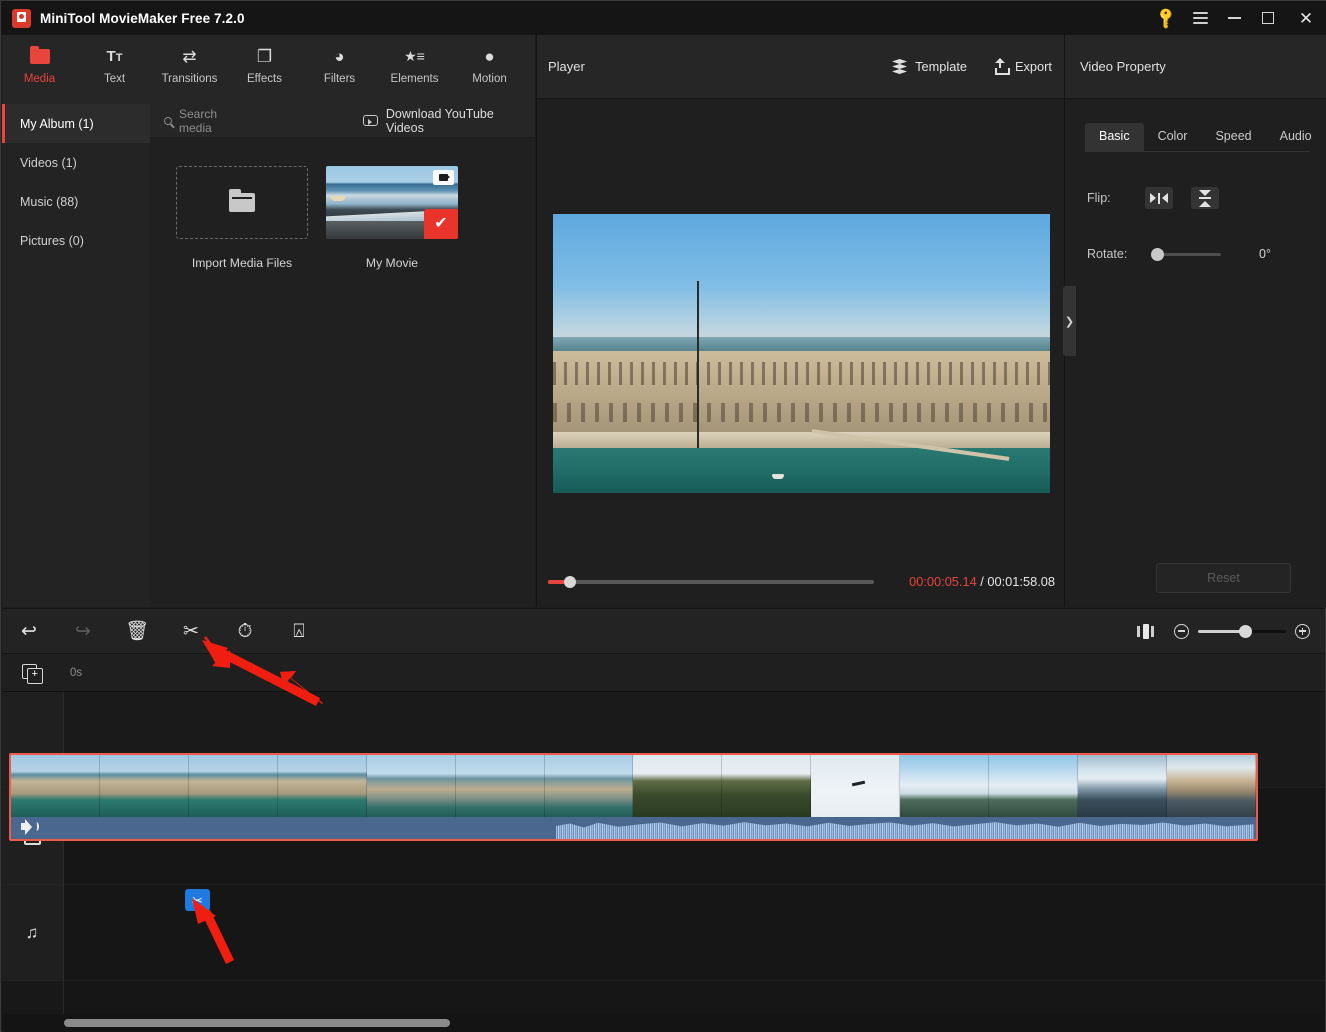  Describe the element at coordinates (76, 201) in the screenshot. I see `album-item-music: Music (88)` at that location.